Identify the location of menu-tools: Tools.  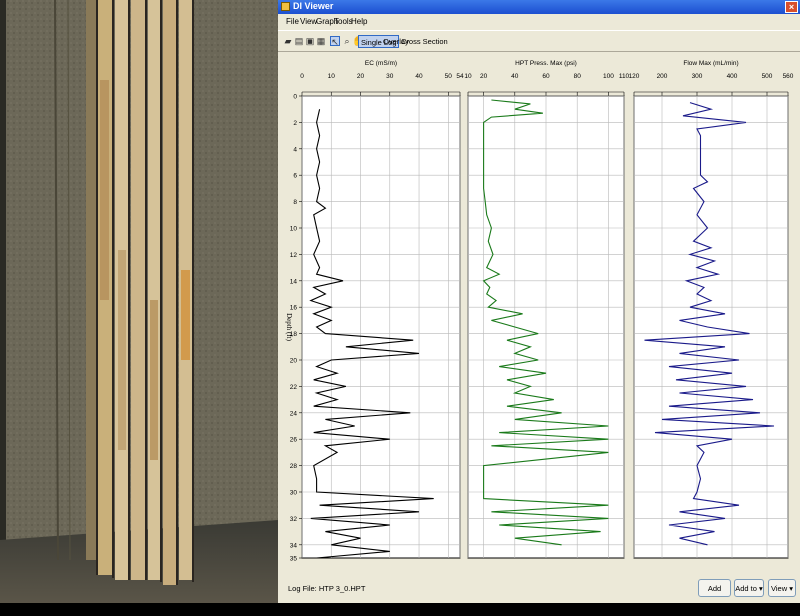
(343, 21).